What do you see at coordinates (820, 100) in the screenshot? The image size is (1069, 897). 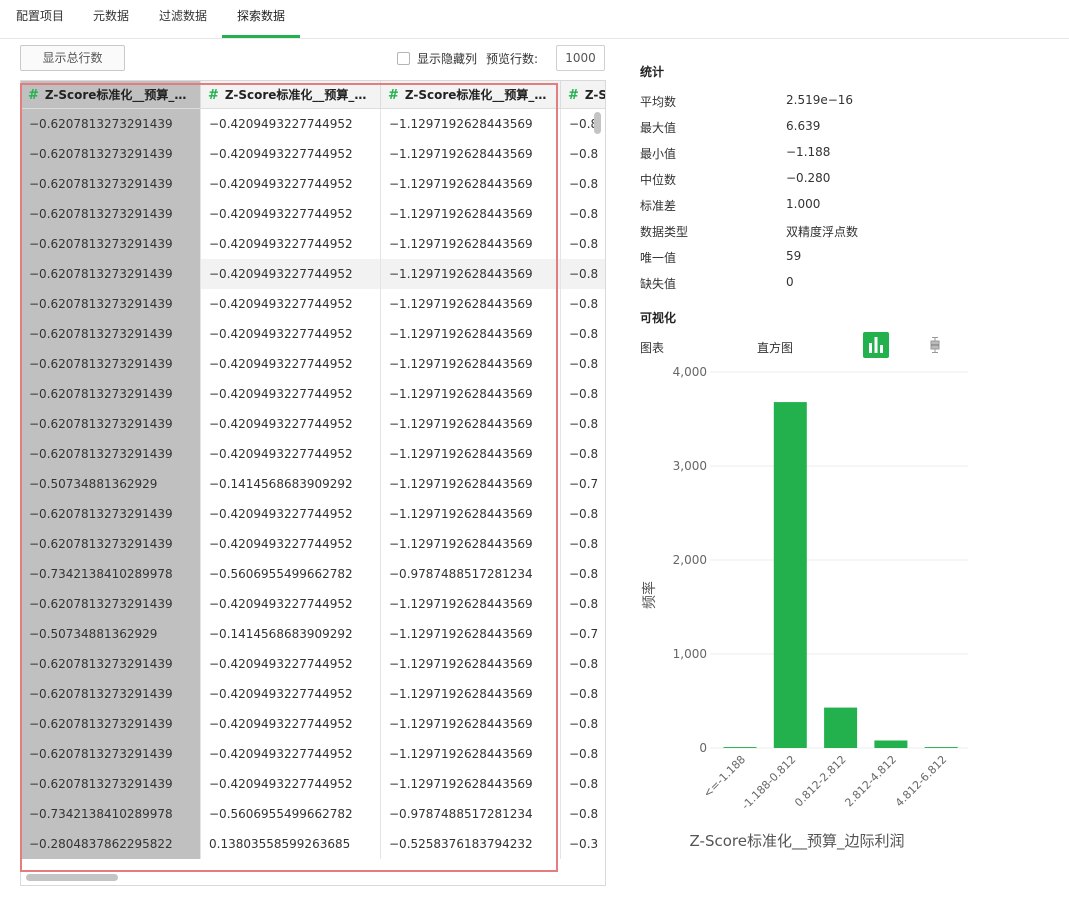 I see `stat-value: 2.519e−16` at bounding box center [820, 100].